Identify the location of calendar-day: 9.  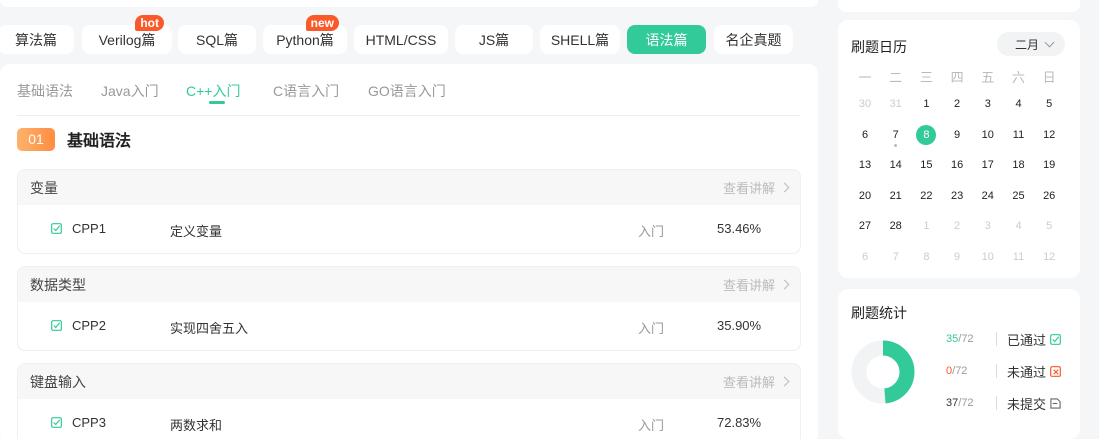
(957, 135).